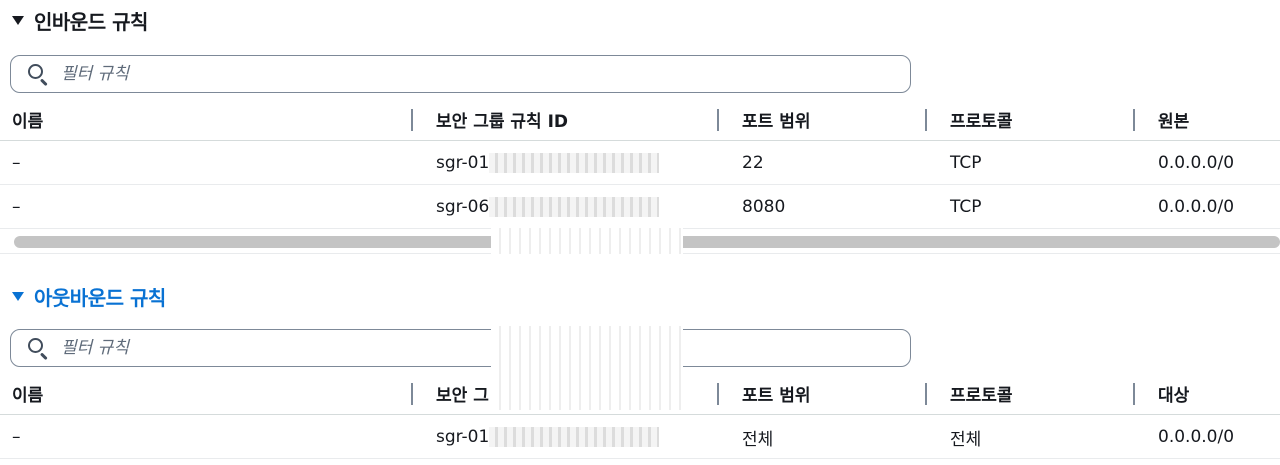 This screenshot has width=1280, height=465. What do you see at coordinates (489, 119) in the screenshot?
I see `column-header-rule-id: 보안 그룹 규칙 ID` at bounding box center [489, 119].